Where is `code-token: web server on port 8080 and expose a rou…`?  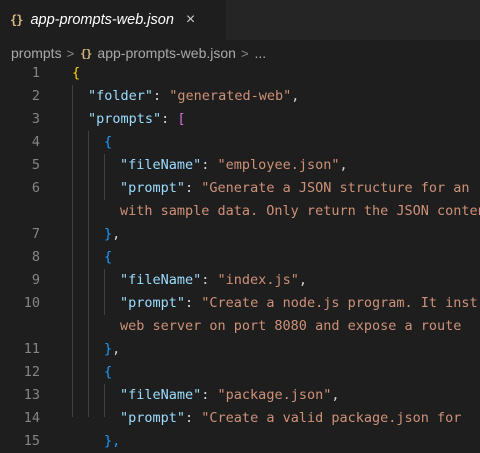 code-token: web server on port 8080 and expose a rou… is located at coordinates (291, 326).